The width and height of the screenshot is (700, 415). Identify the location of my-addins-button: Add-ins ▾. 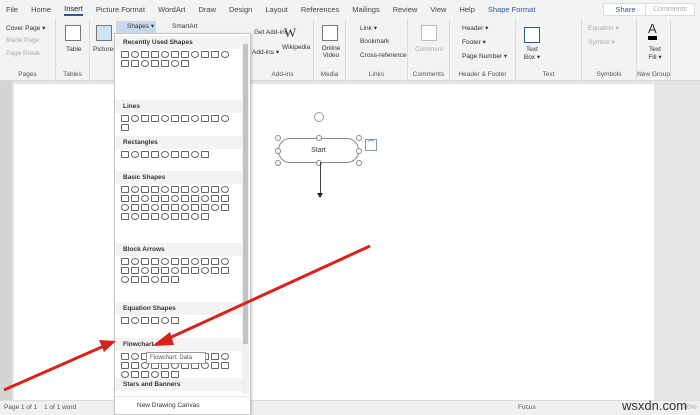
(265, 52).